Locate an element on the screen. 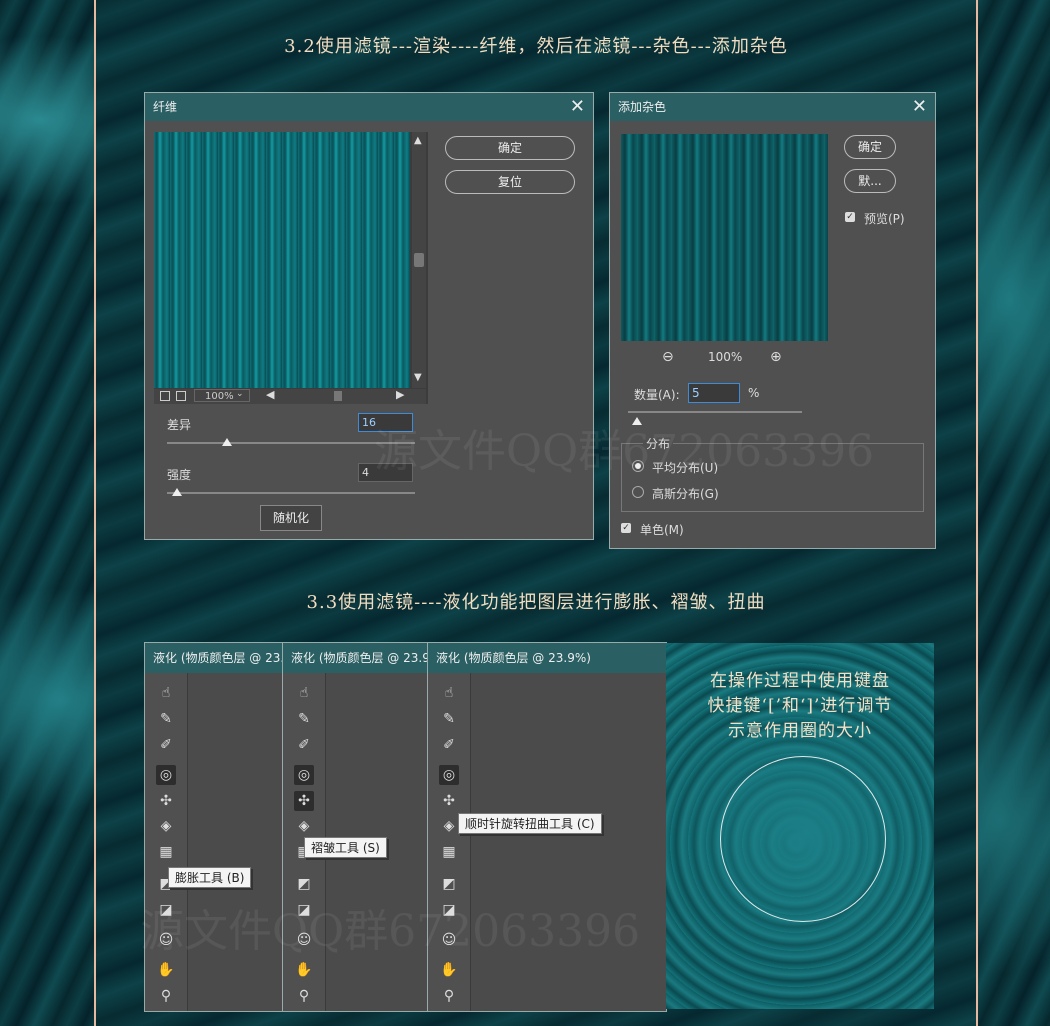  liquify-toolbar-1: ☝ ✎ ✐ ◎ ✣ ◈ ▦ ◩ ◪ ☺ ✋ ⚲ is located at coordinates (166, 842).